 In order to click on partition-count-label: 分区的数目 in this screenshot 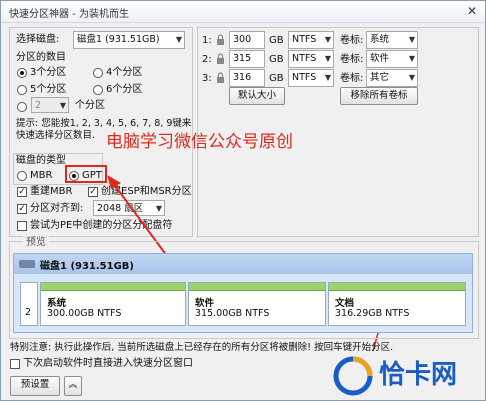, I will do `click(41, 57)`.